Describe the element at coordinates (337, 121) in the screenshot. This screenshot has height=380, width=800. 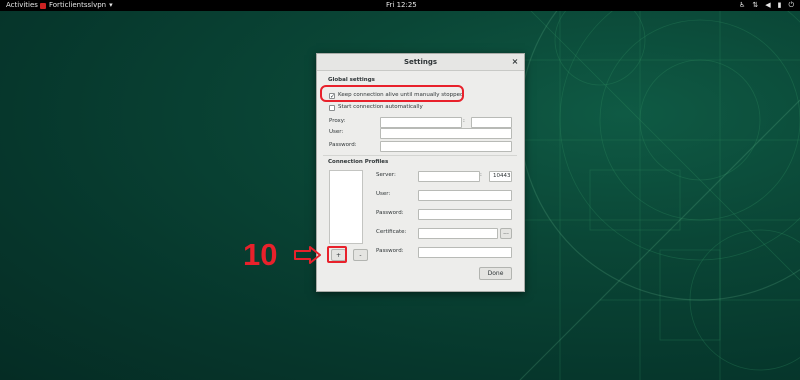
I see `proxy-label: Proxy:` at that location.